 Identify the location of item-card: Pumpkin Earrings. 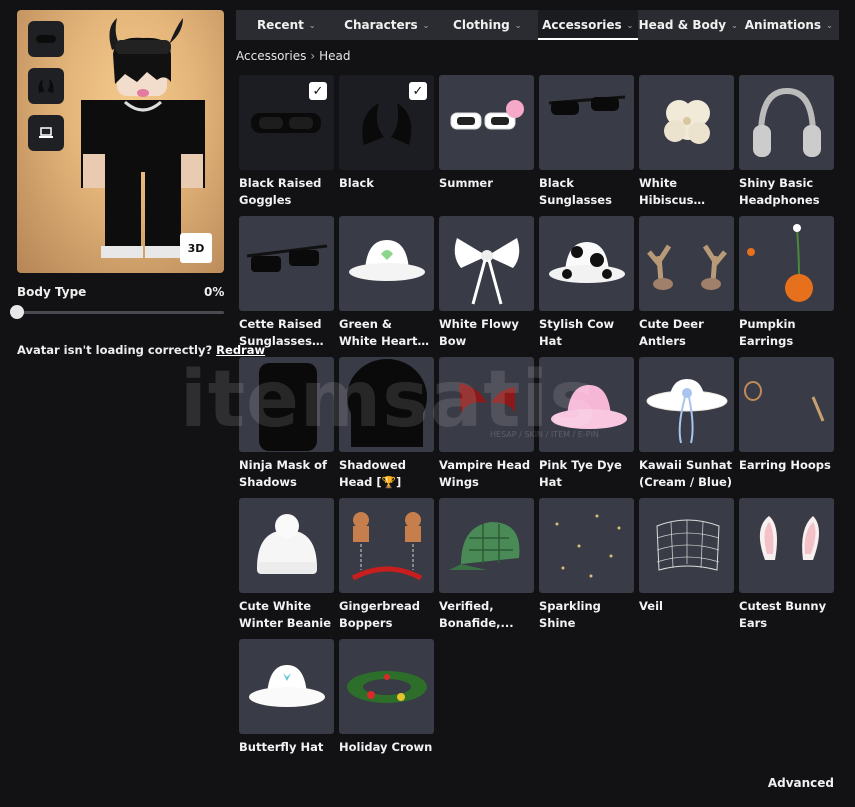
(786, 286).